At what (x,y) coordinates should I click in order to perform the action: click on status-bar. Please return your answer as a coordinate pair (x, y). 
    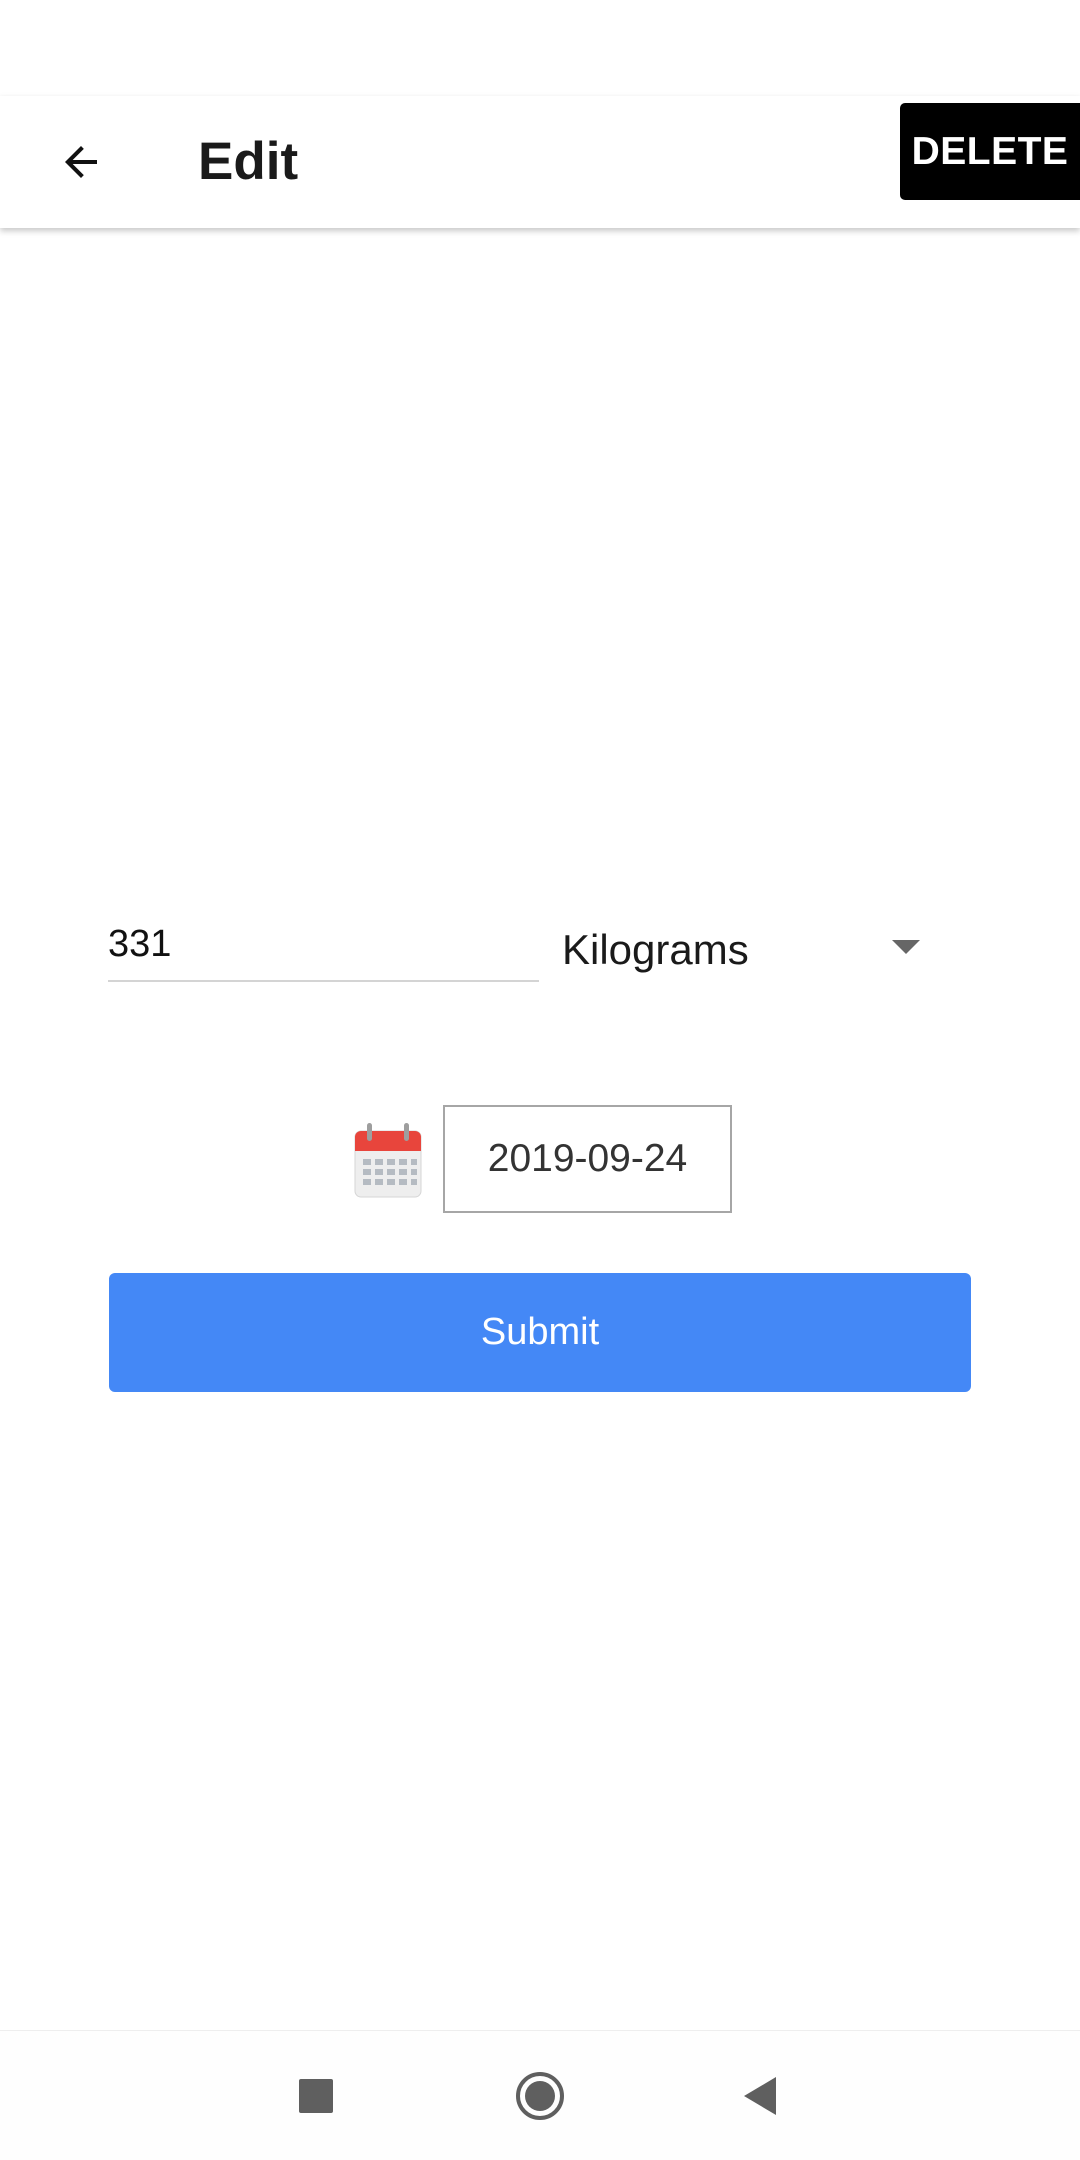
    Looking at the image, I should click on (540, 48).